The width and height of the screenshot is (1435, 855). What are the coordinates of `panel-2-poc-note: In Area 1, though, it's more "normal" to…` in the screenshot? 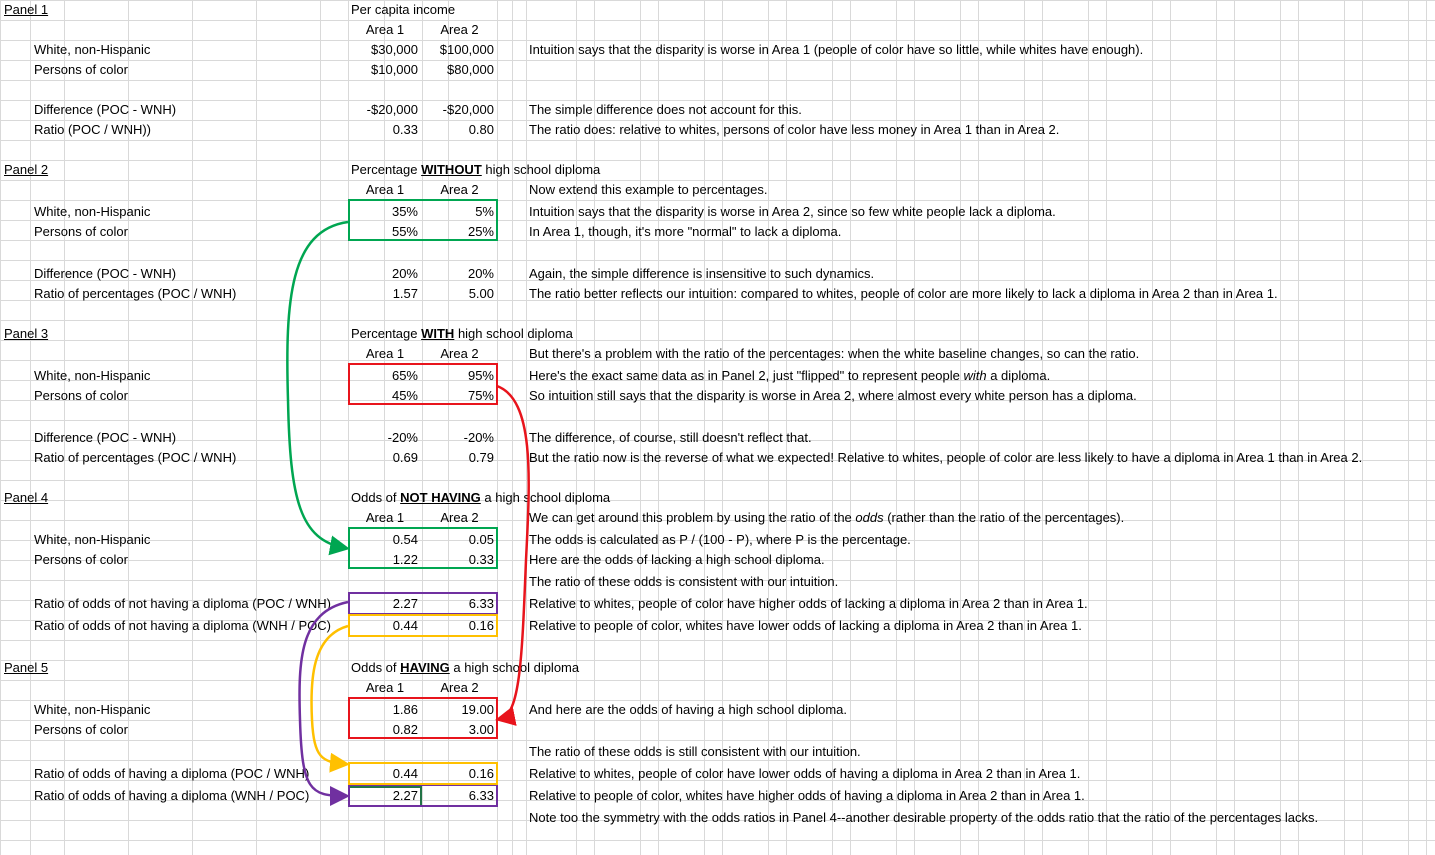 It's located at (685, 232).